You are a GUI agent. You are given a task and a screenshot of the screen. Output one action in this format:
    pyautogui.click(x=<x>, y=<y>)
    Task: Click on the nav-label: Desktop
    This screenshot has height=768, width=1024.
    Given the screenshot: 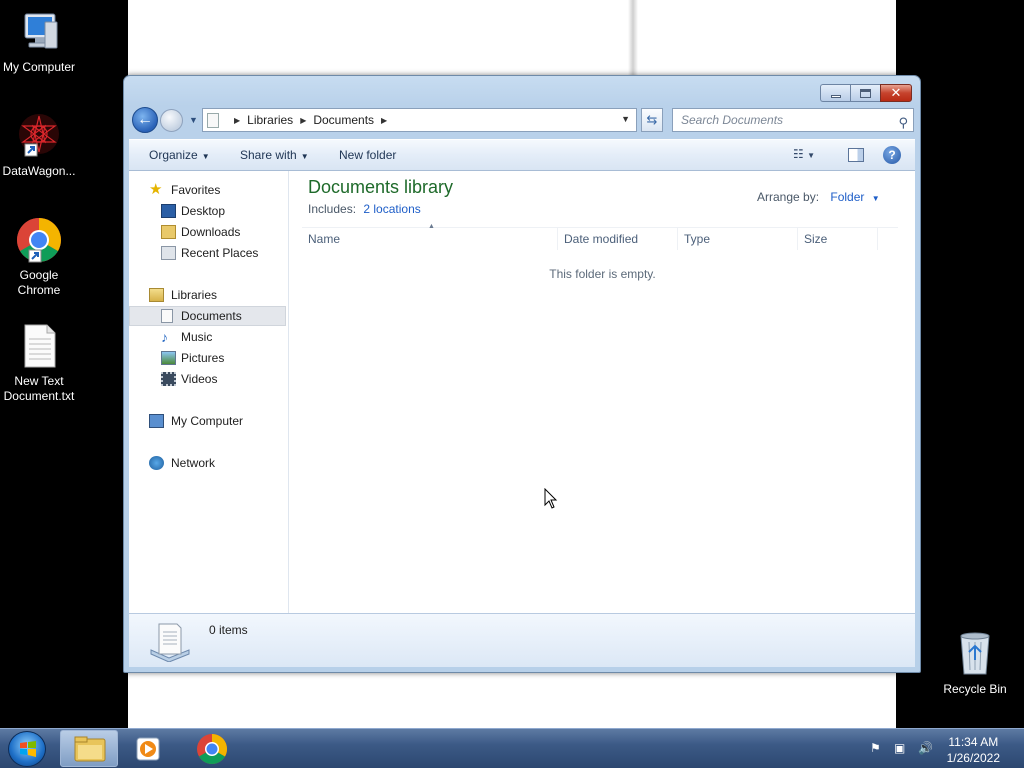 What is the action you would take?
    pyautogui.click(x=203, y=211)
    